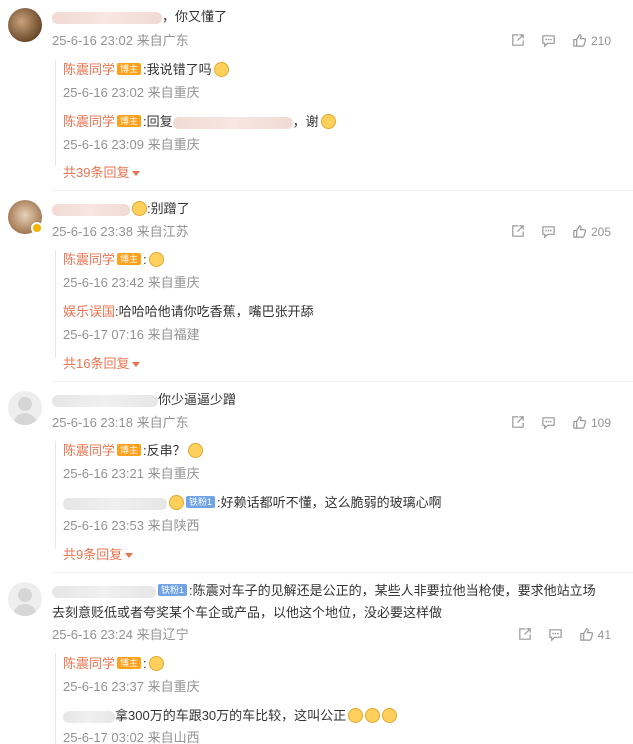 The height and width of the screenshot is (744, 633). I want to click on reply-2: 拿300万的车跟30万的车比较，这叫公正, so click(230, 716).